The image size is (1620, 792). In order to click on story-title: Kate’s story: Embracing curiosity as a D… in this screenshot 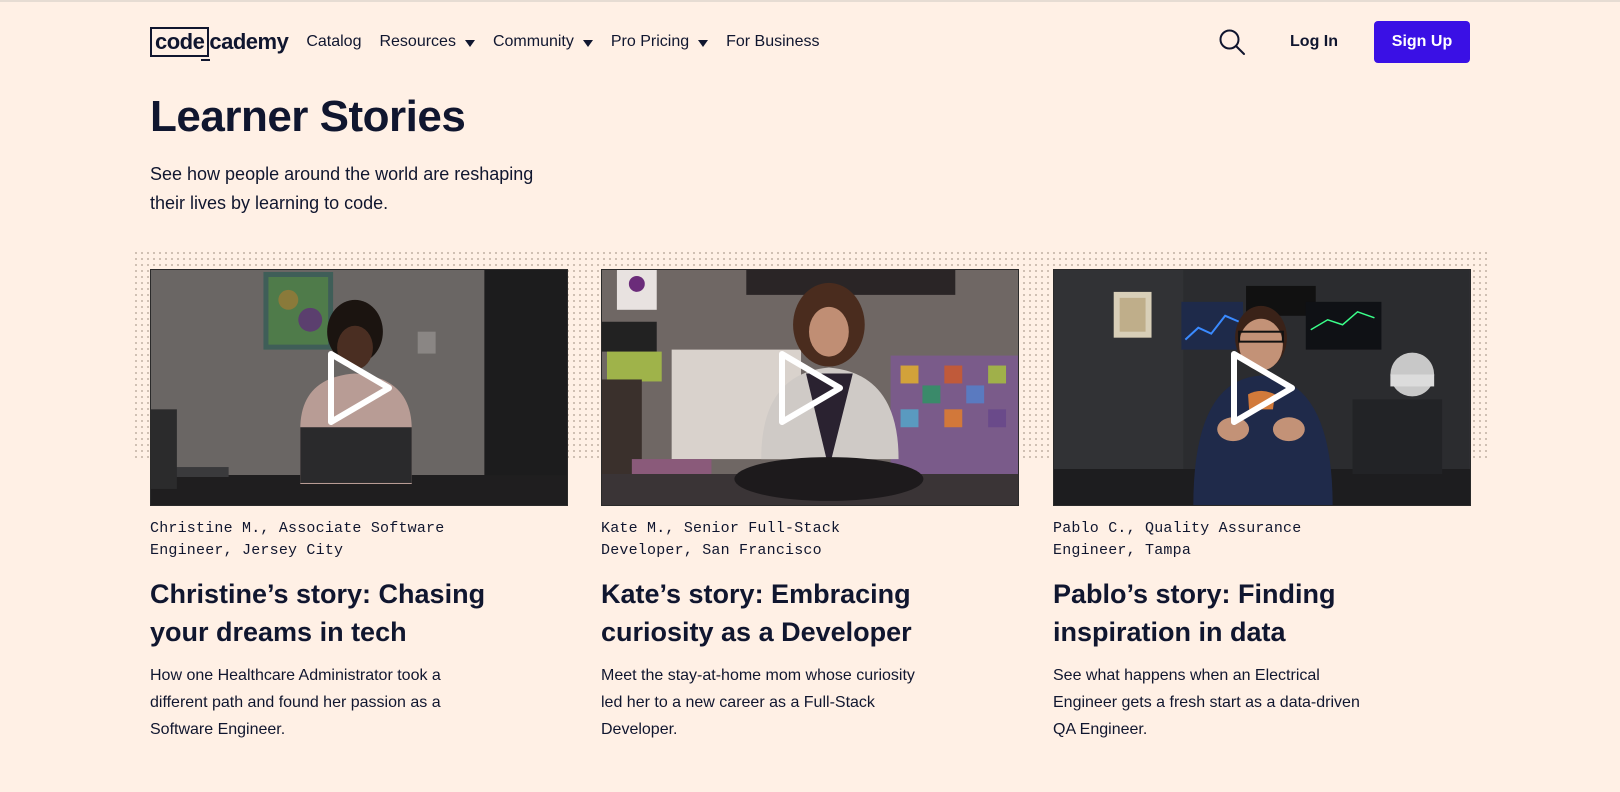, I will do `click(771, 613)`.